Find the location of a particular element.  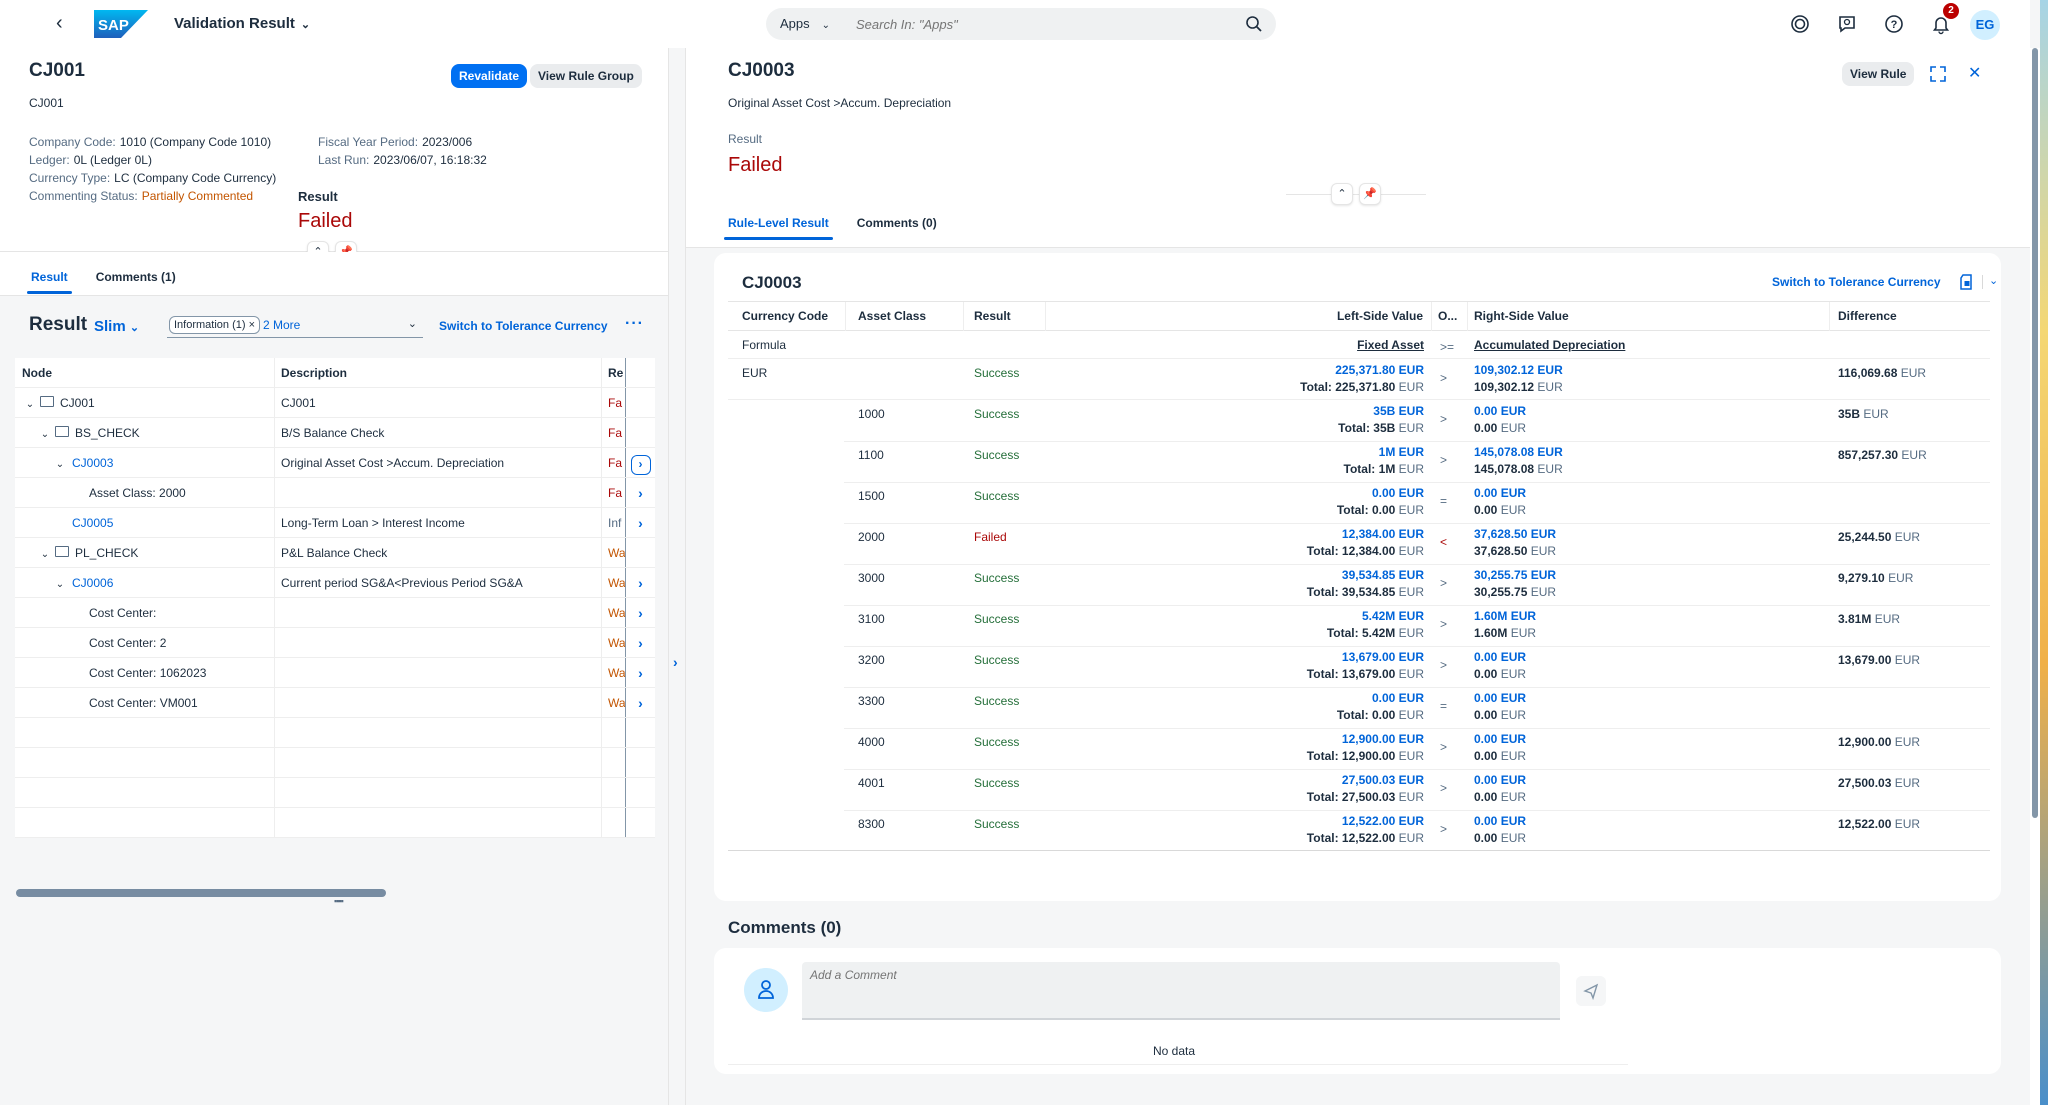

column-right-side-value: Right-Side Value is located at coordinates (1649, 316).